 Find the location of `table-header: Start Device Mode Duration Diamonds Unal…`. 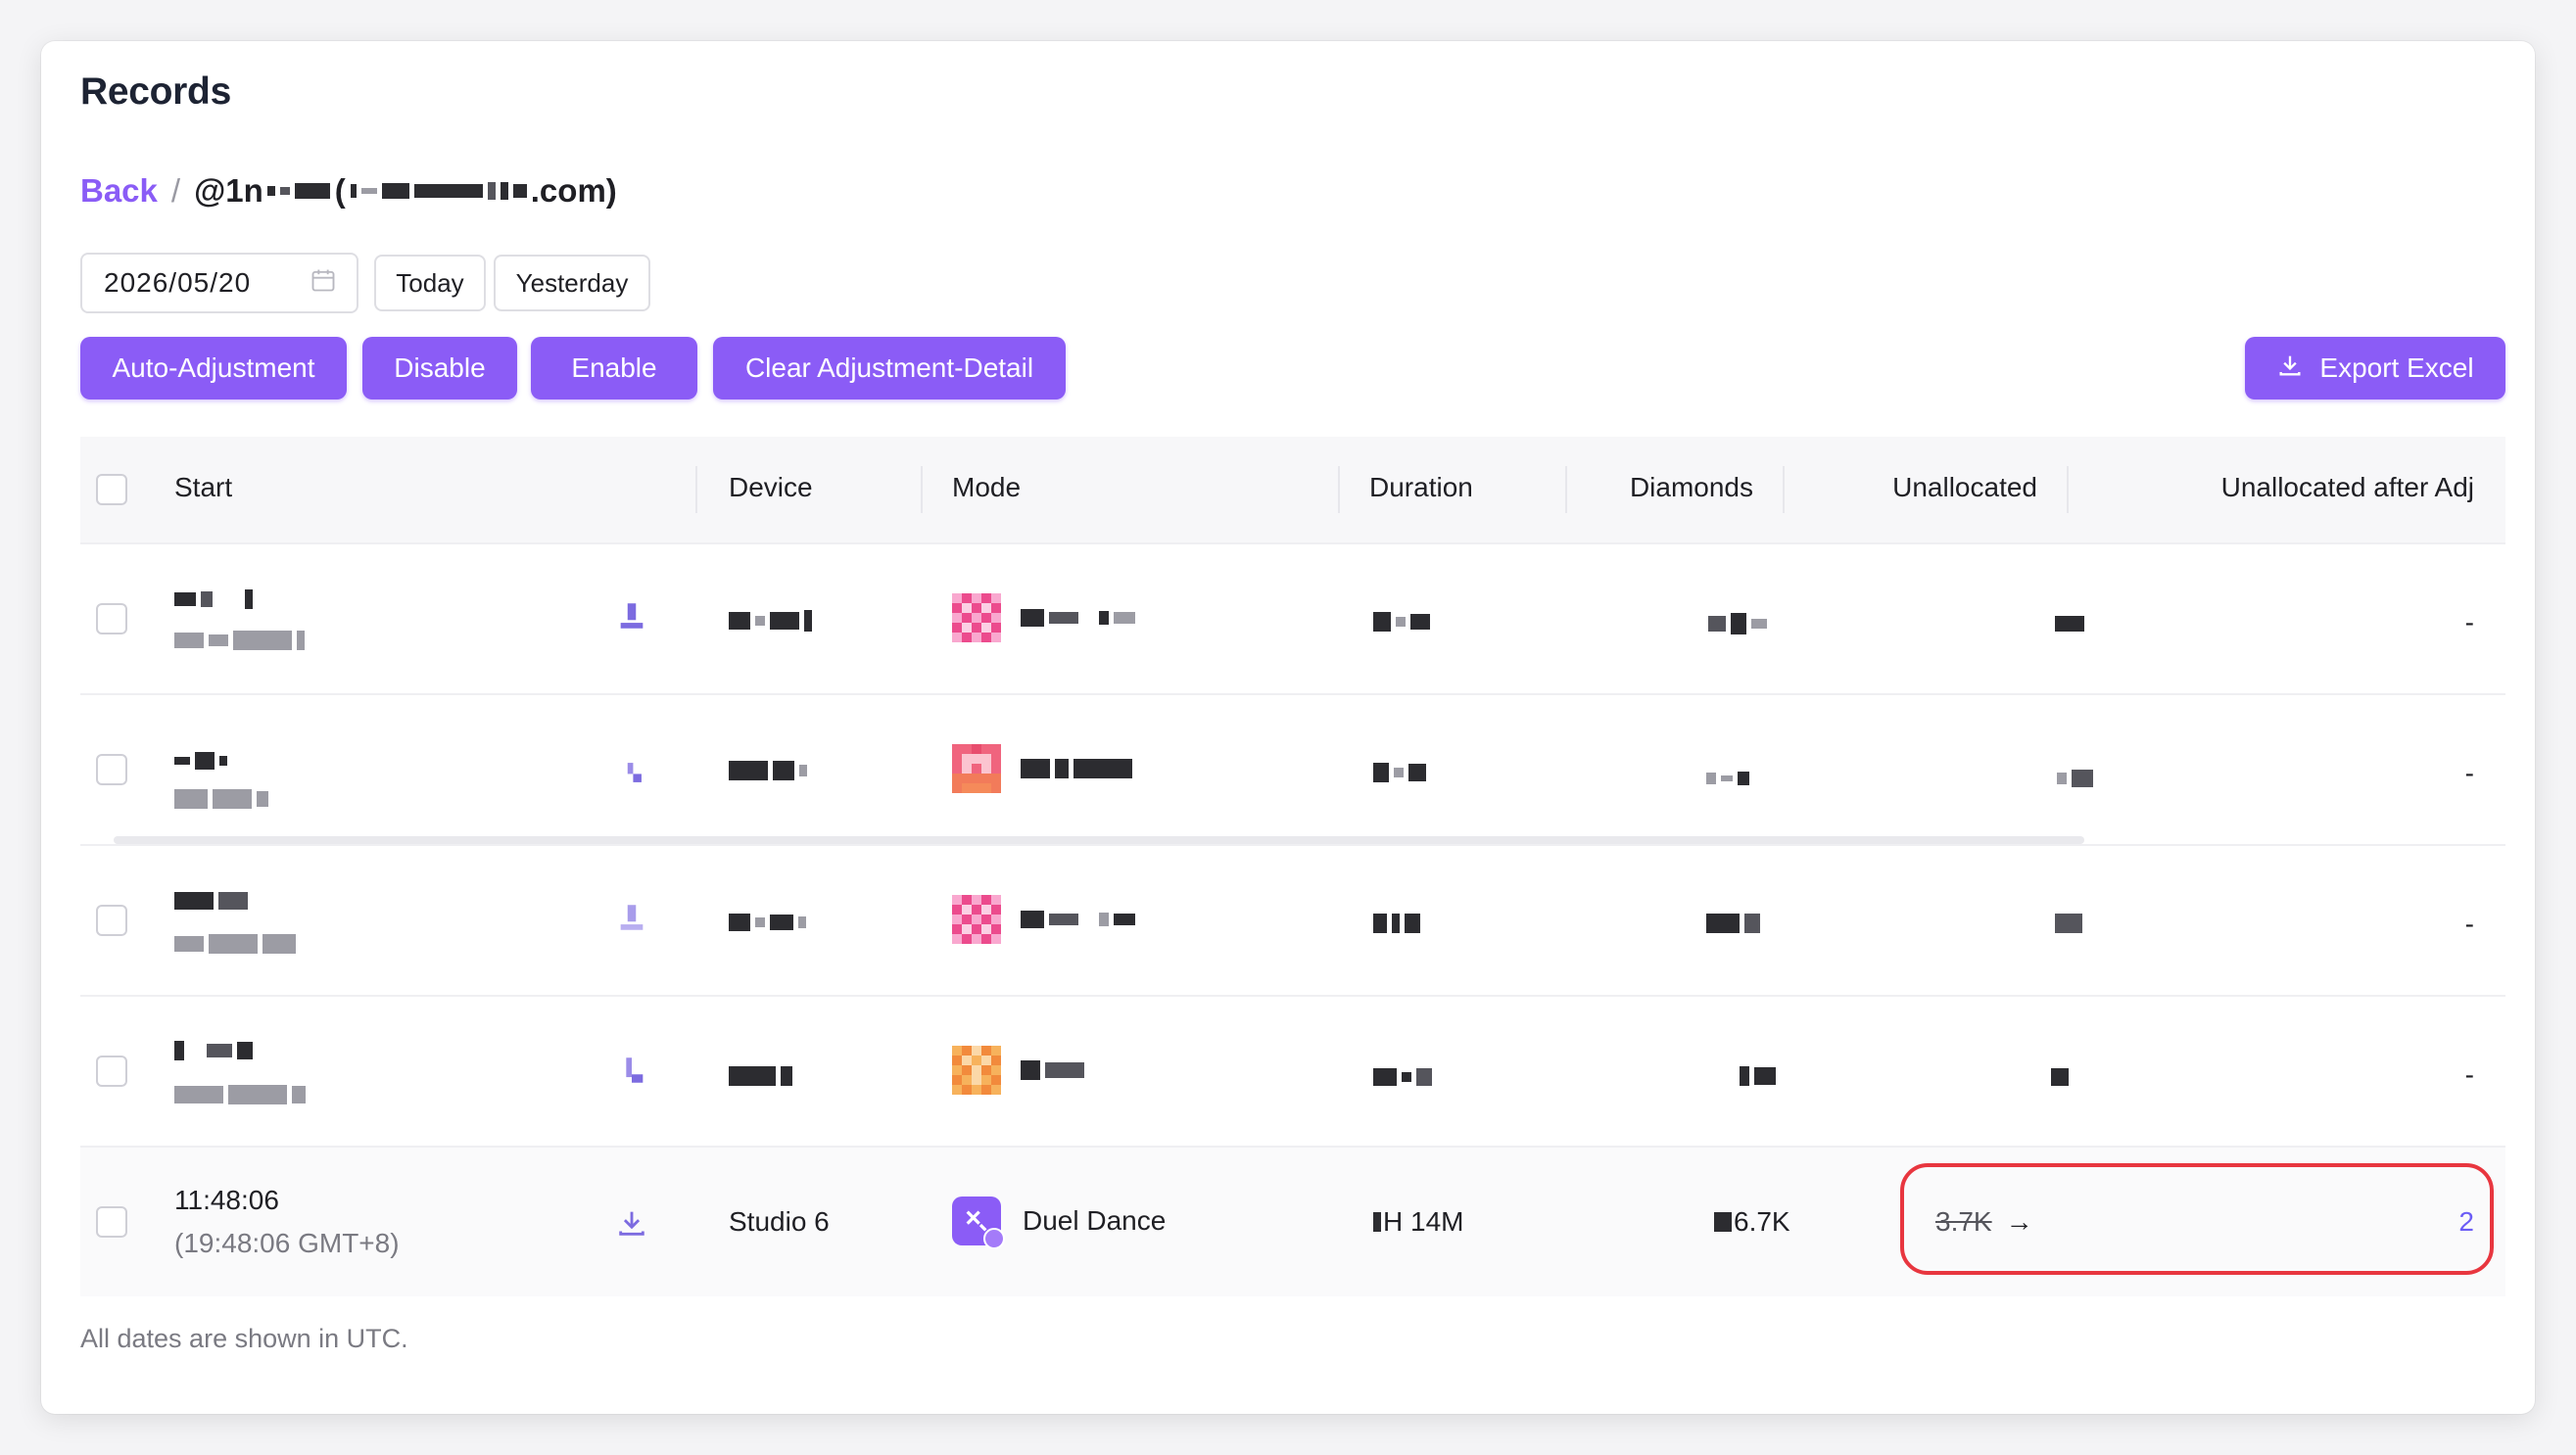

table-header: Start Device Mode Duration Diamonds Unal… is located at coordinates (1292, 489).